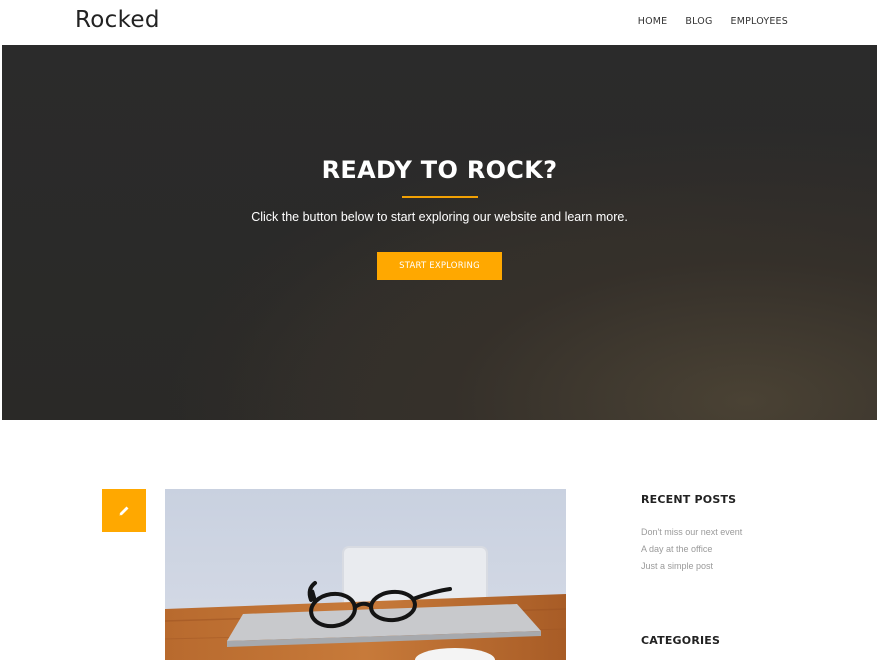 Image resolution: width=880 pixels, height=660 pixels. I want to click on desk-laptop-glasses-image, so click(365, 574).